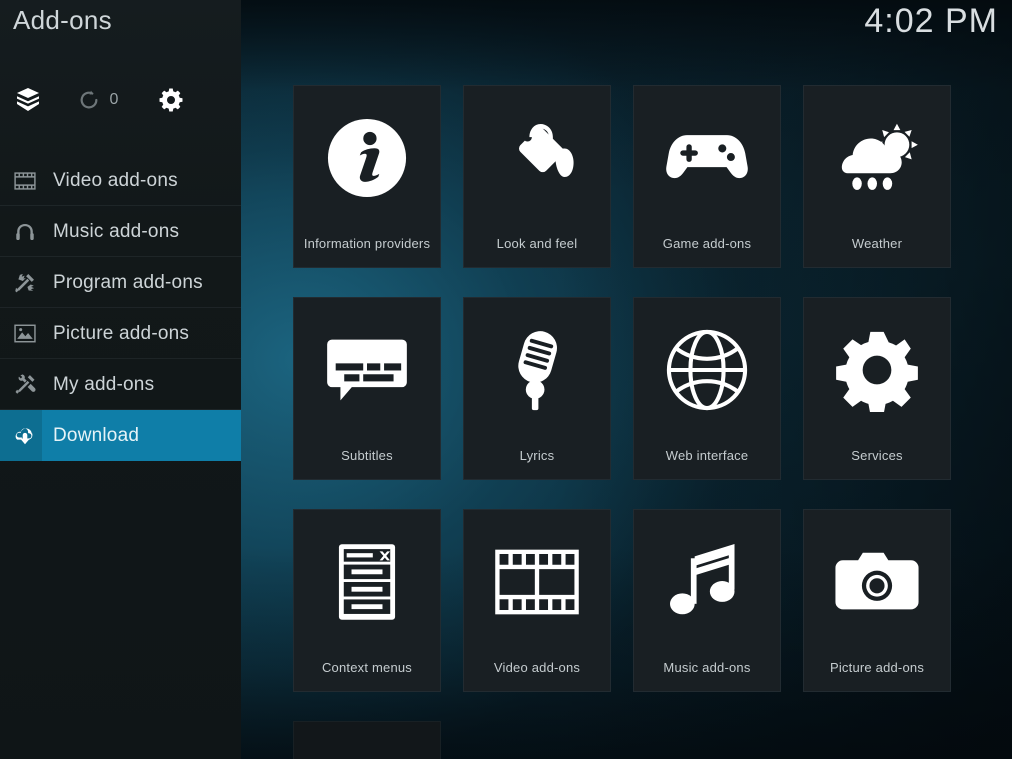  I want to click on tile-label: Look and feel, so click(537, 243).